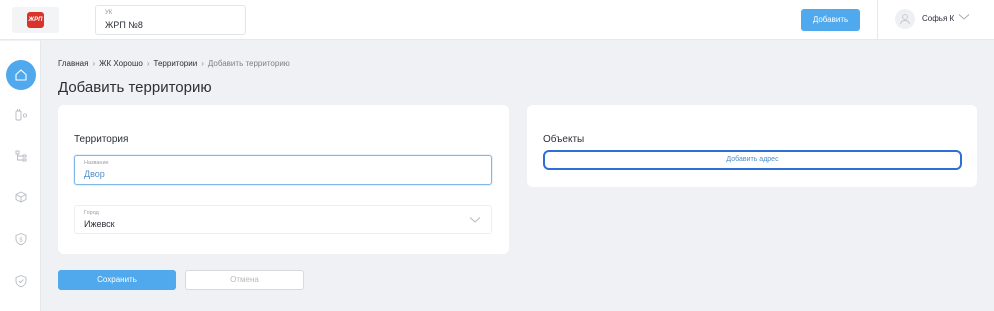 This screenshot has height=311, width=994. Describe the element at coordinates (73, 63) in the screenshot. I see `breadcrumb-link-home: Главная` at that location.